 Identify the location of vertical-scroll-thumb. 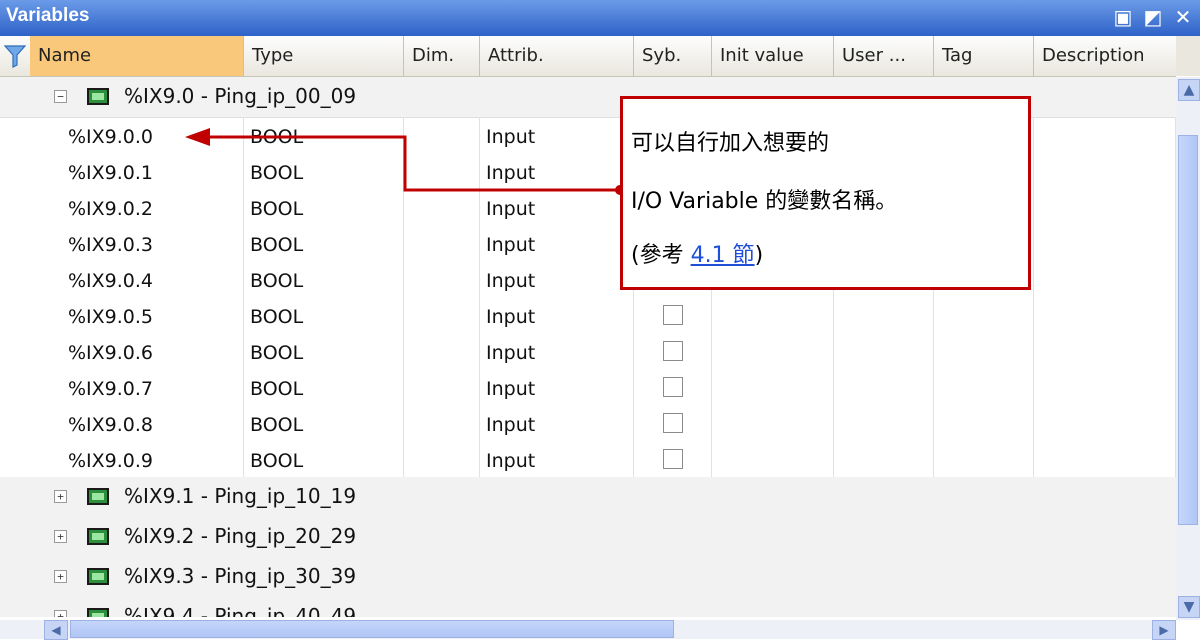
(1188, 330).